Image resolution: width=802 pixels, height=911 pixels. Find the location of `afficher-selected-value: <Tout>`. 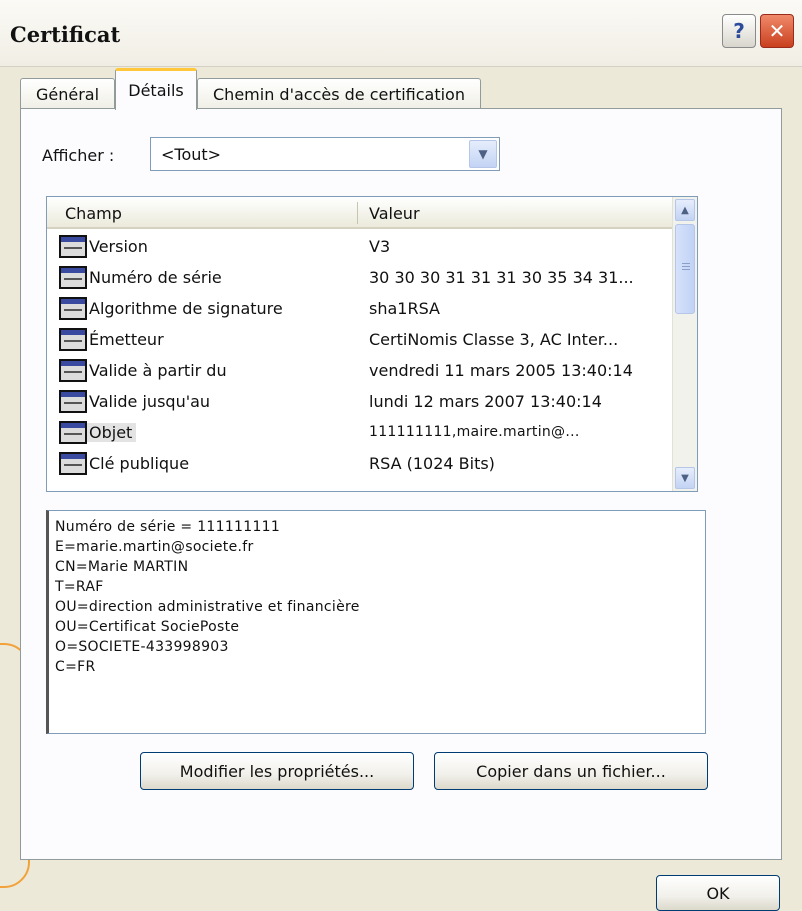

afficher-selected-value: <Tout> is located at coordinates (191, 154).